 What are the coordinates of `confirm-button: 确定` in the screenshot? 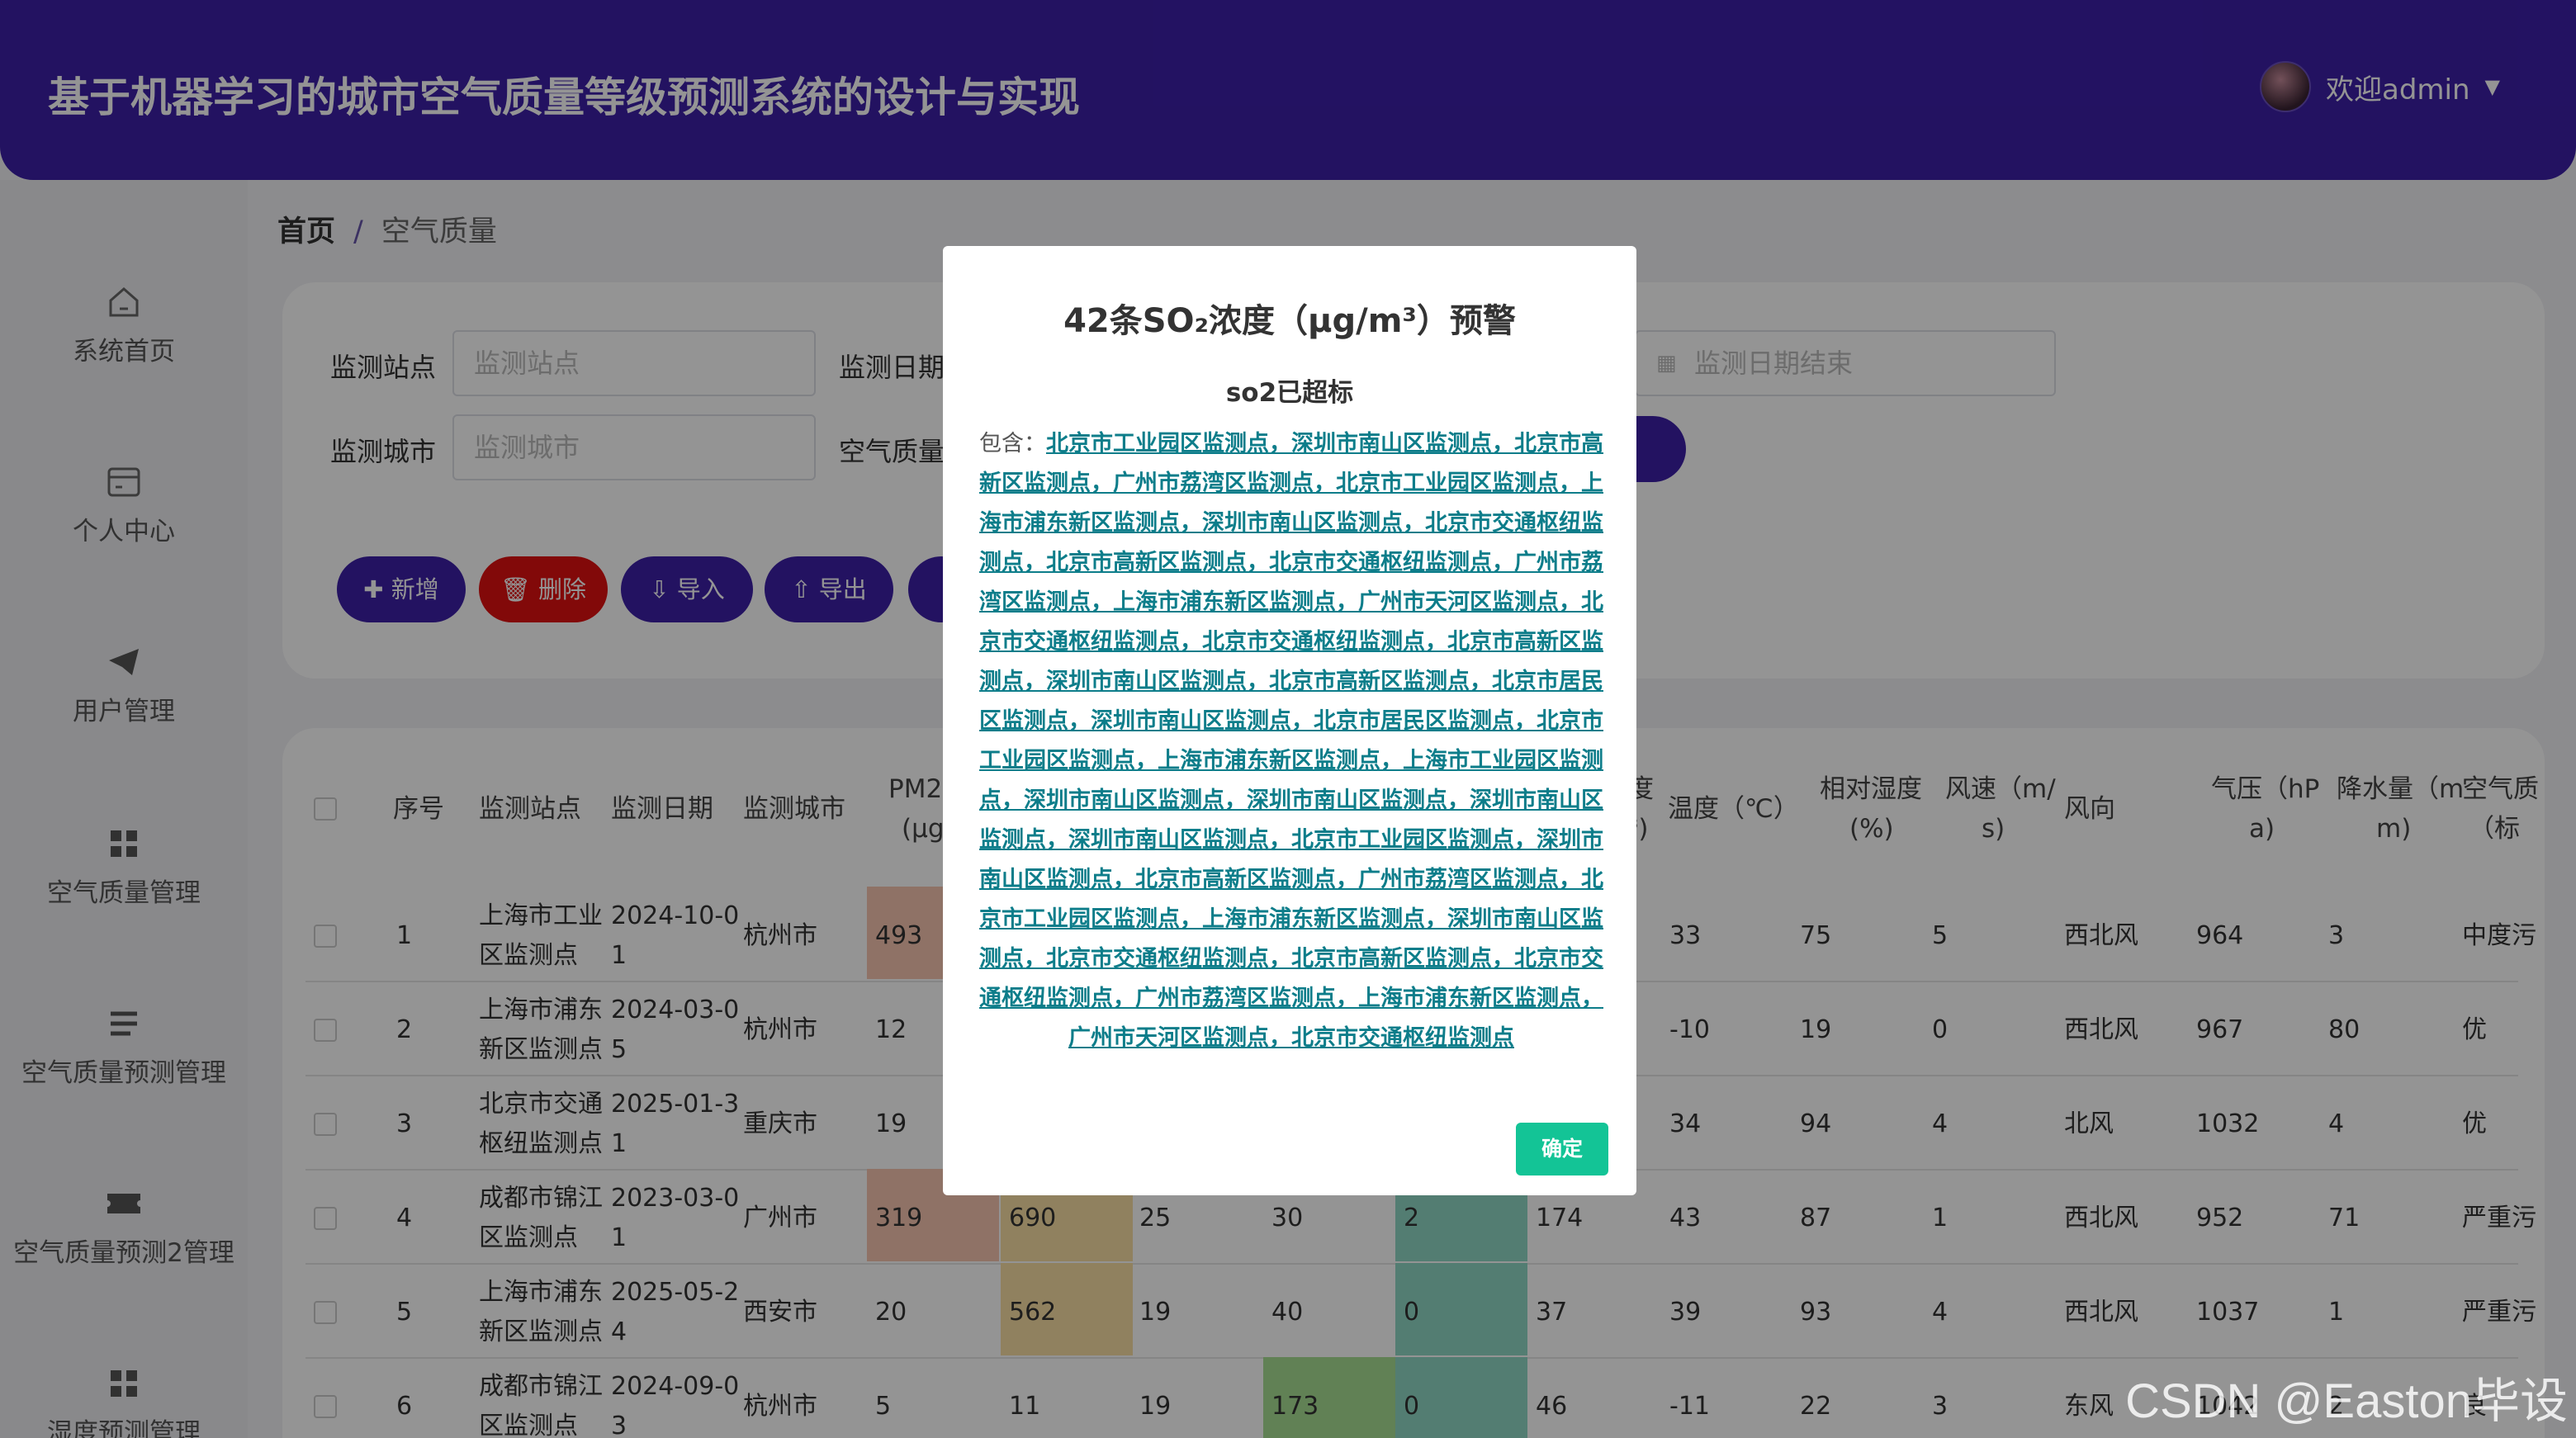 It's located at (1562, 1149).